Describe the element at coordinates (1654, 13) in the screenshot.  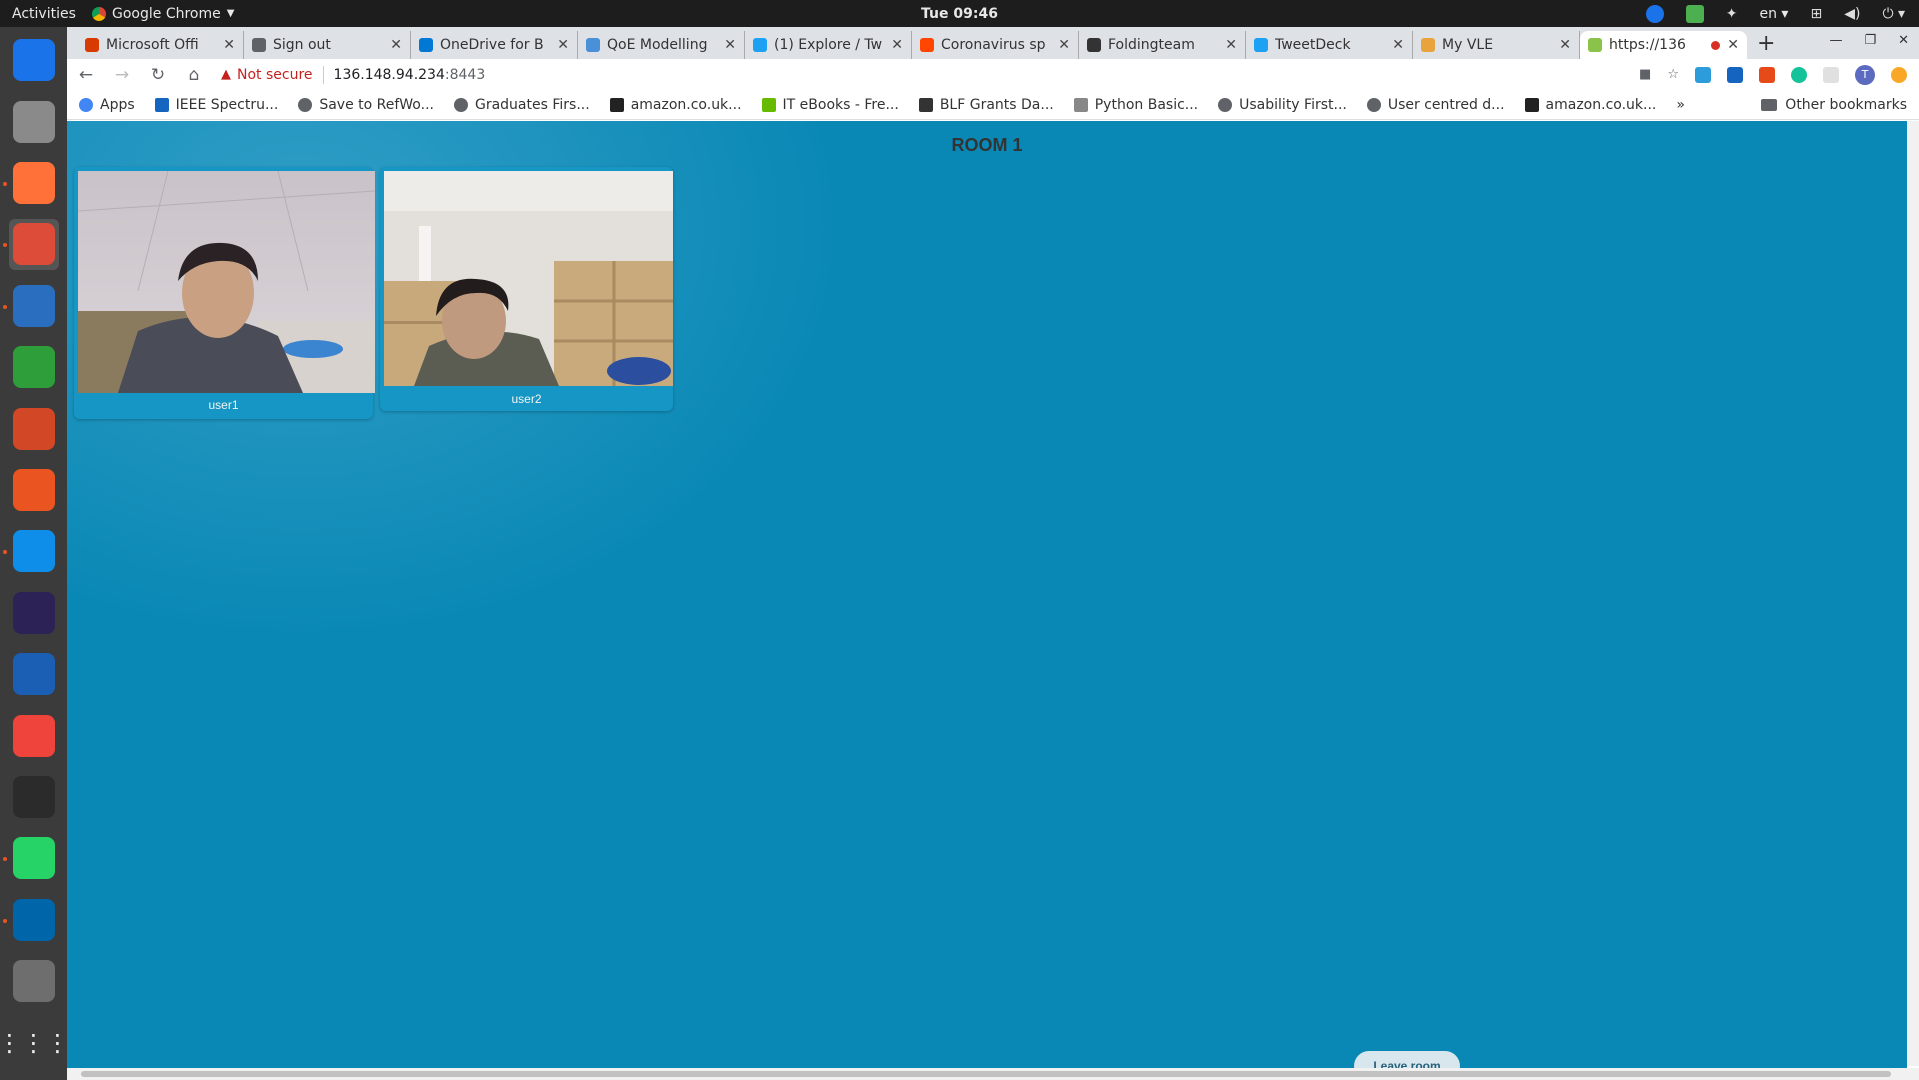
I see `teamviewer-tray-icon` at that location.